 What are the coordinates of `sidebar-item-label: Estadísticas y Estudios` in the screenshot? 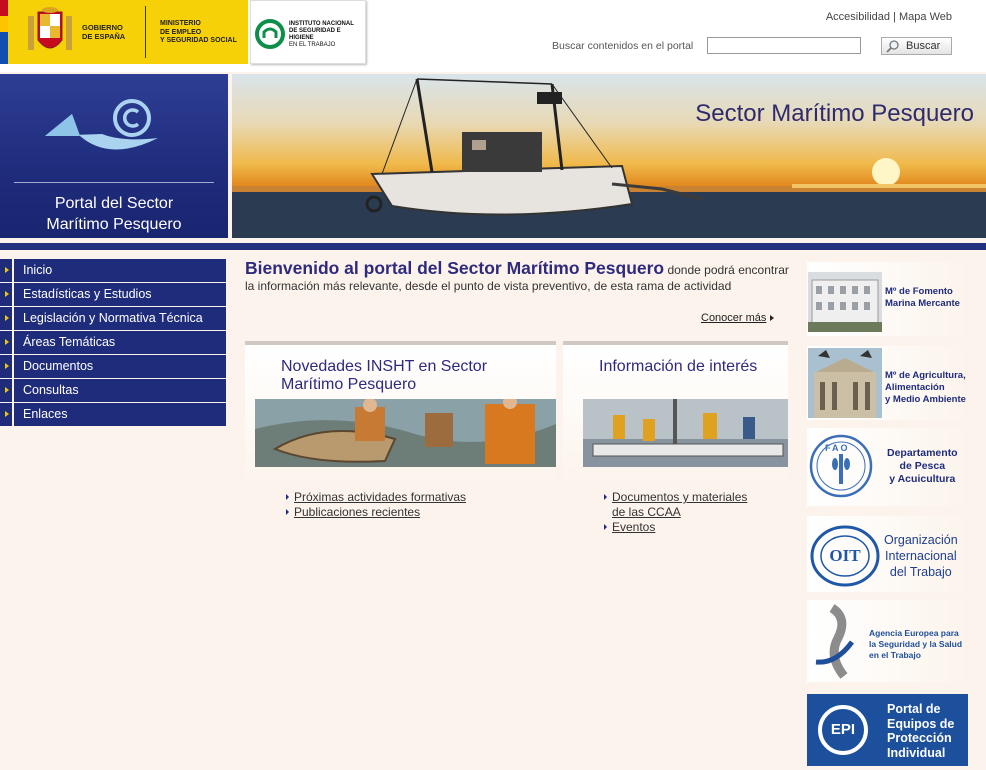 It's located at (87, 294).